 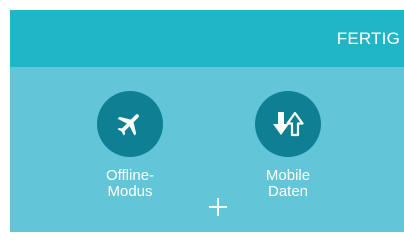 I want to click on airplane-icon, so click(x=128, y=125).